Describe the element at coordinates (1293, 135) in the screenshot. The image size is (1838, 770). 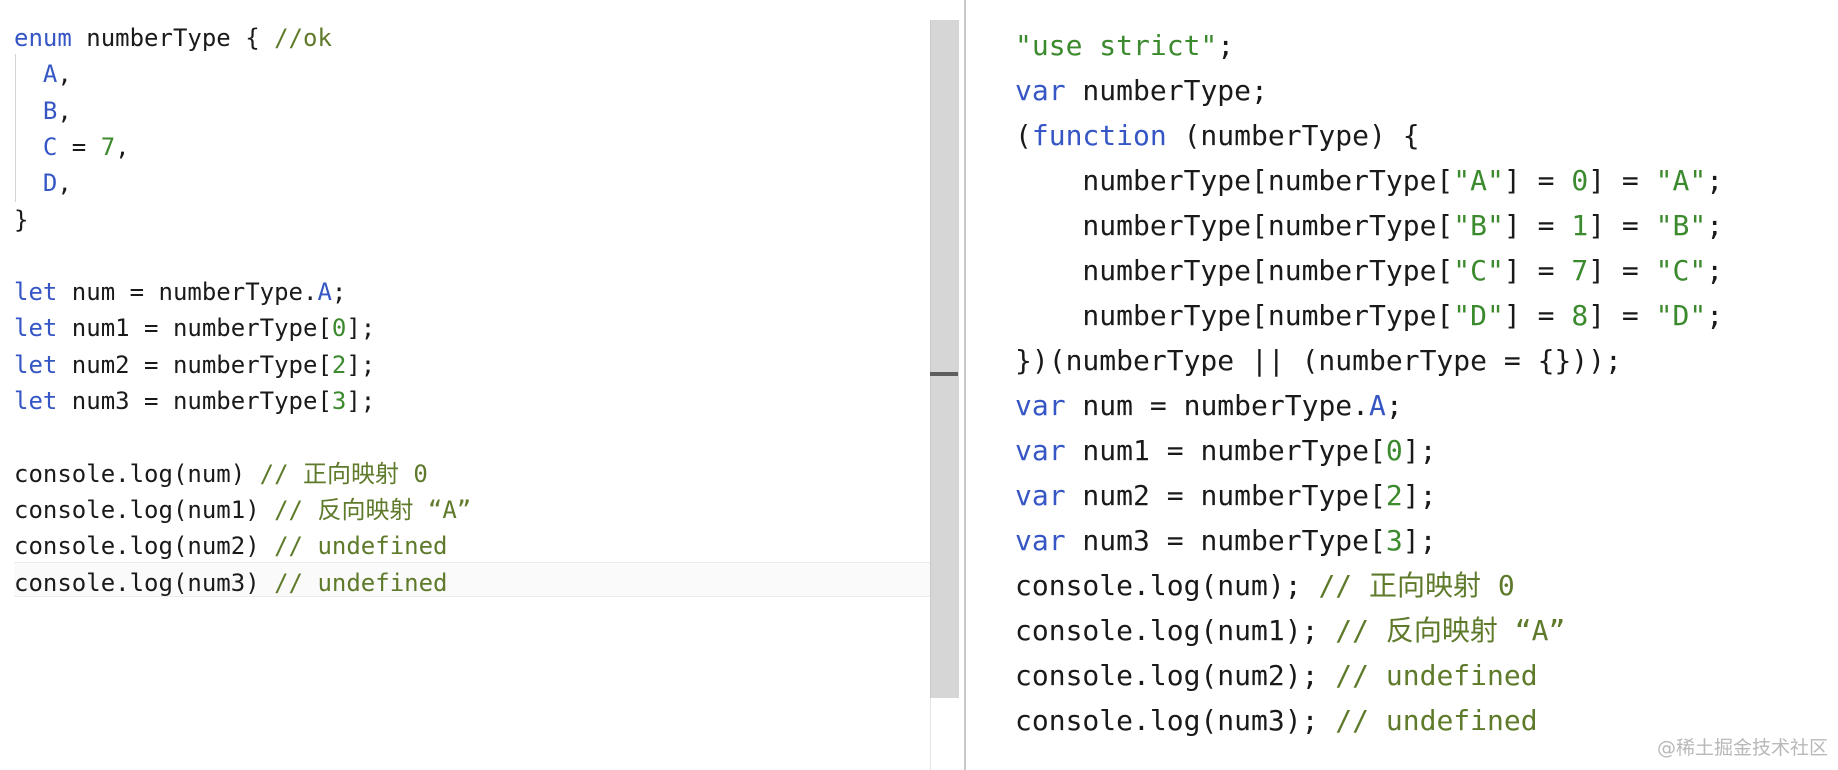
I see `code-token: (numberType) {` at that location.